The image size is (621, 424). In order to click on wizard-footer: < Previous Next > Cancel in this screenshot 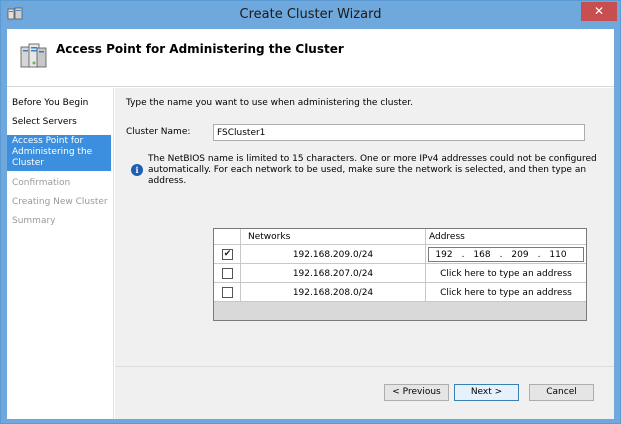, I will do `click(364, 392)`.